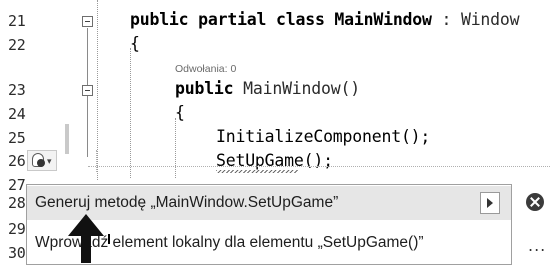 The height and width of the screenshot is (265, 550). I want to click on method-call: SetUpGame, so click(260, 160).